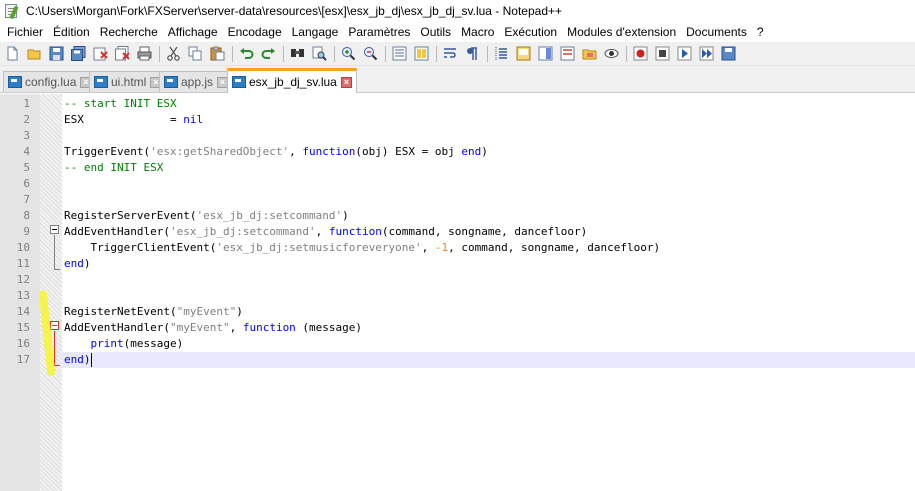 This screenshot has width=915, height=491. Describe the element at coordinates (34, 54) in the screenshot. I see `open-file-button` at that location.